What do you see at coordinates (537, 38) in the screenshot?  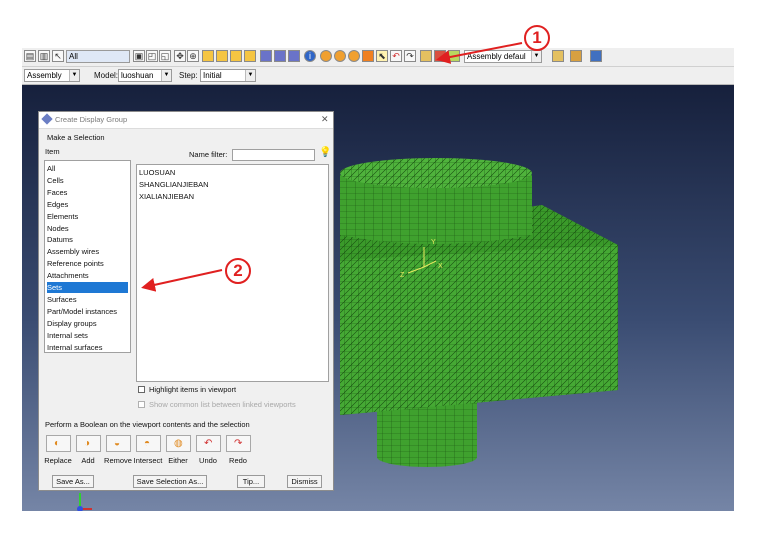 I see `callout-1: 1` at bounding box center [537, 38].